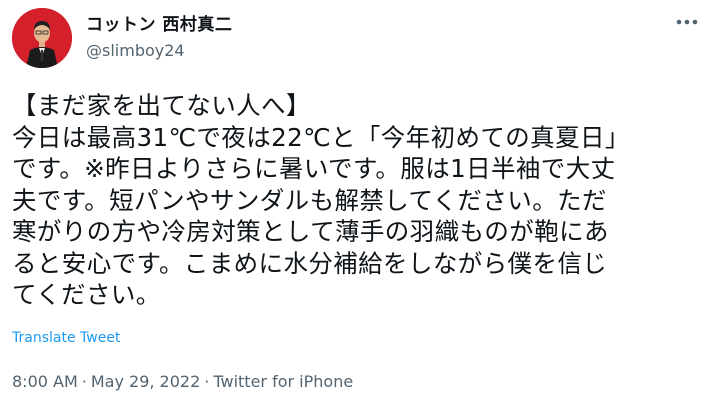 This screenshot has width=714, height=403. I want to click on avatar-image, so click(42, 38).